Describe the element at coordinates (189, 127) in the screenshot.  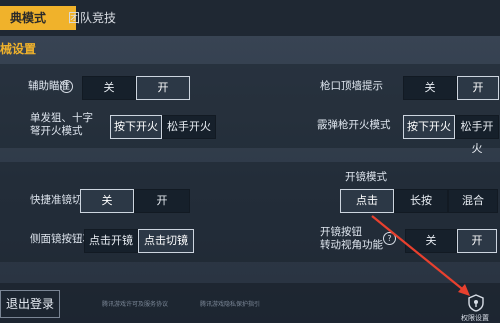
I see `sniper-release-fire-button: 松手开火` at that location.